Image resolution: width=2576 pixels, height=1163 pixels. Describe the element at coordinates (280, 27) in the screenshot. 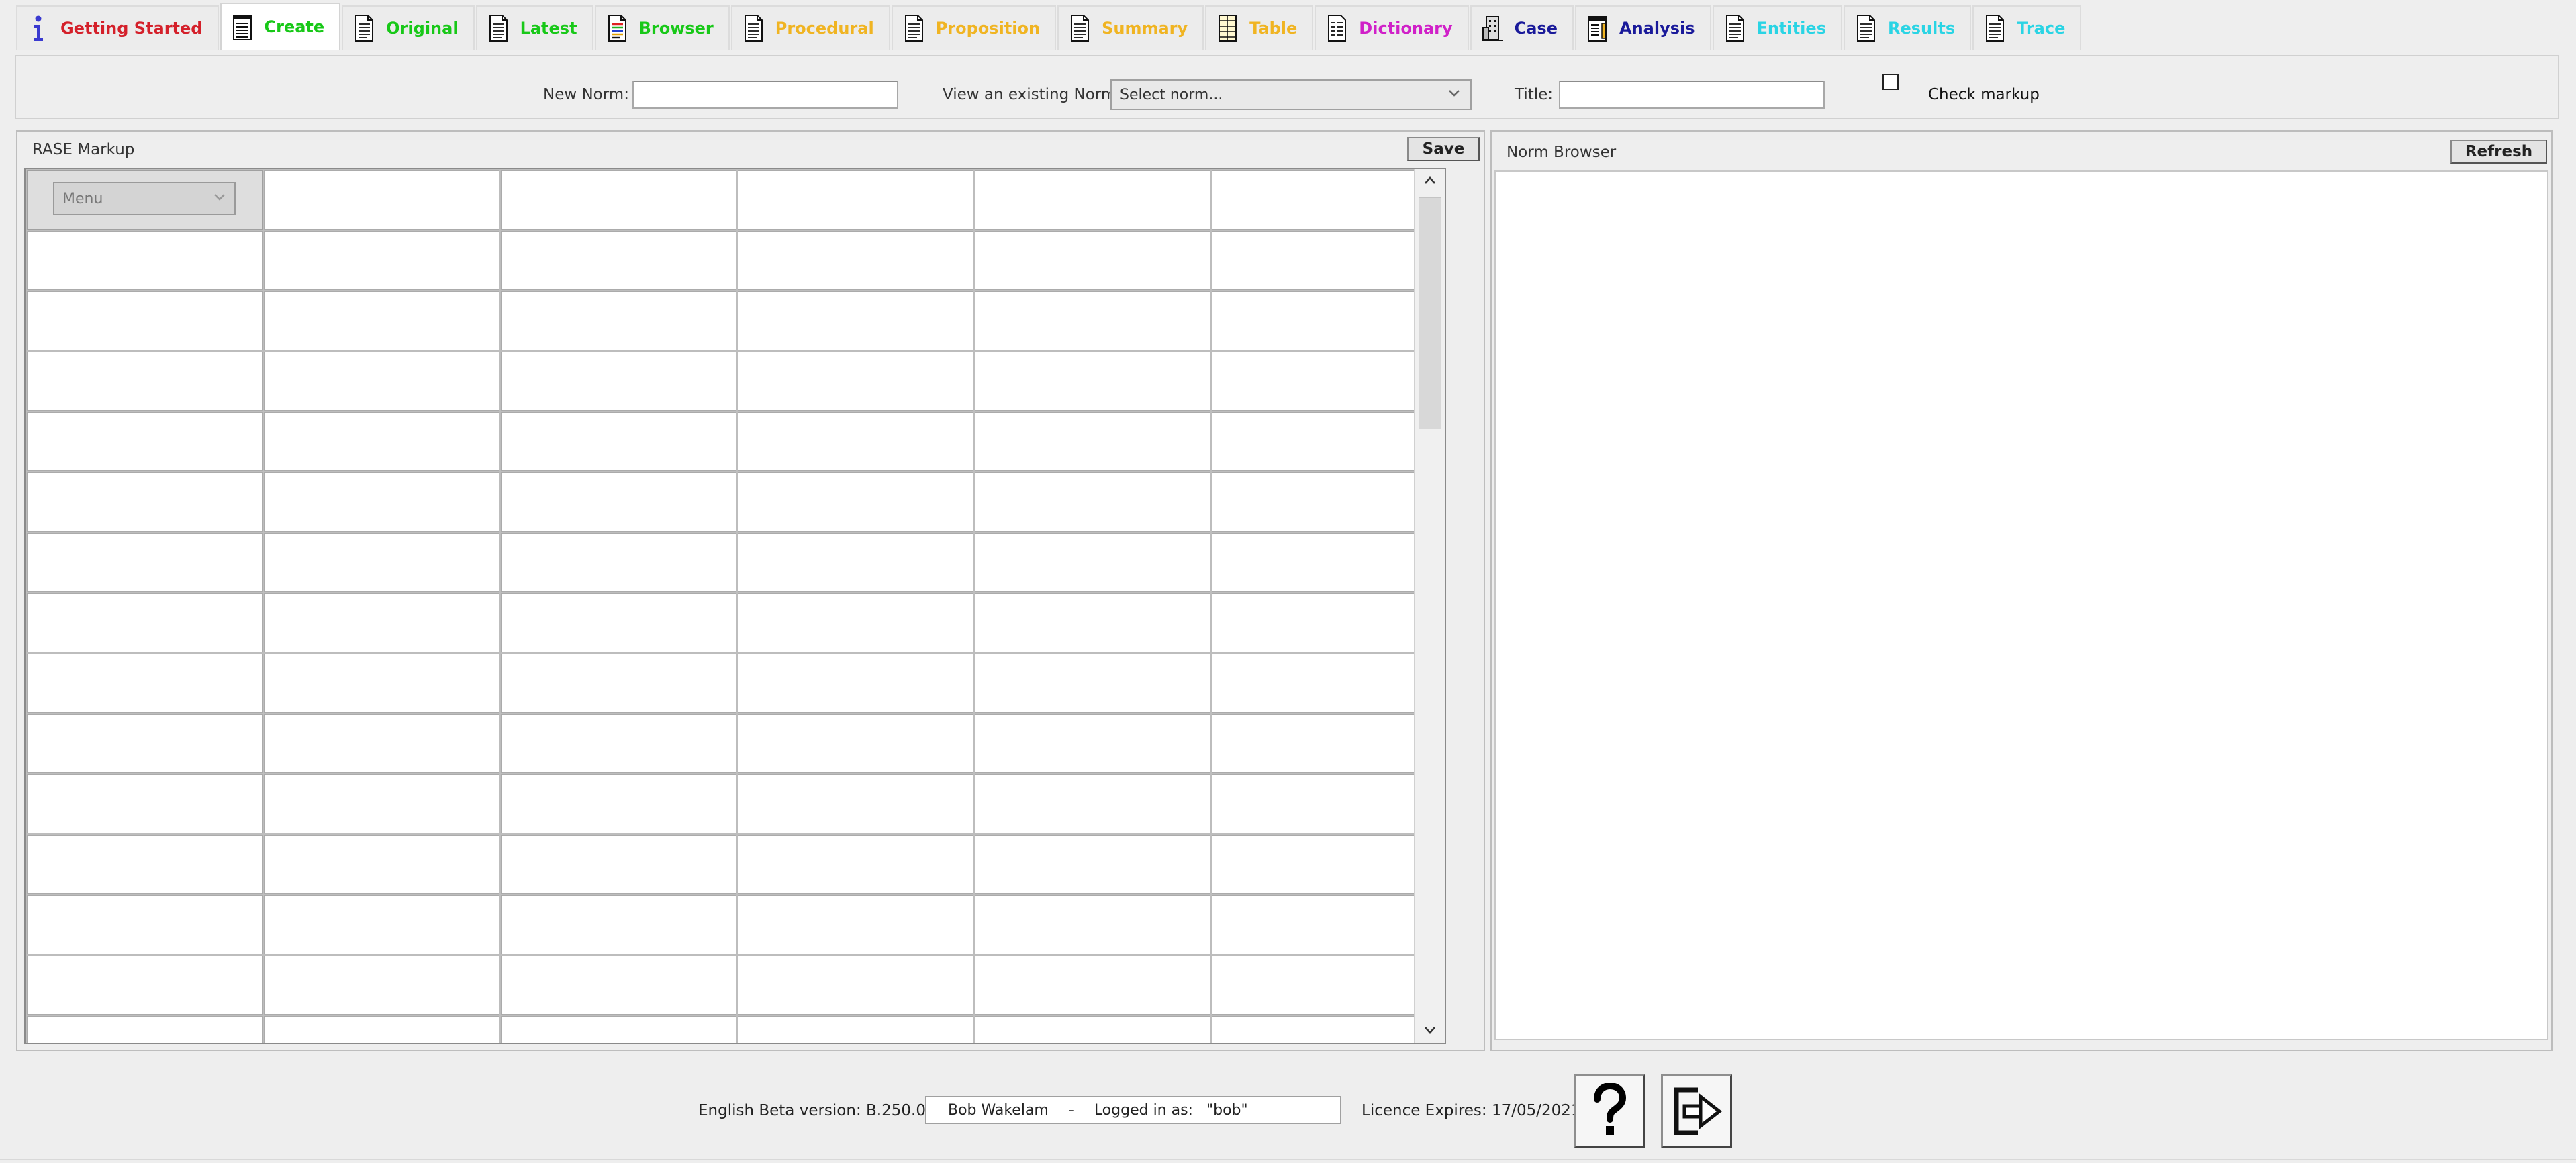

I see `tab-create: Create` at that location.